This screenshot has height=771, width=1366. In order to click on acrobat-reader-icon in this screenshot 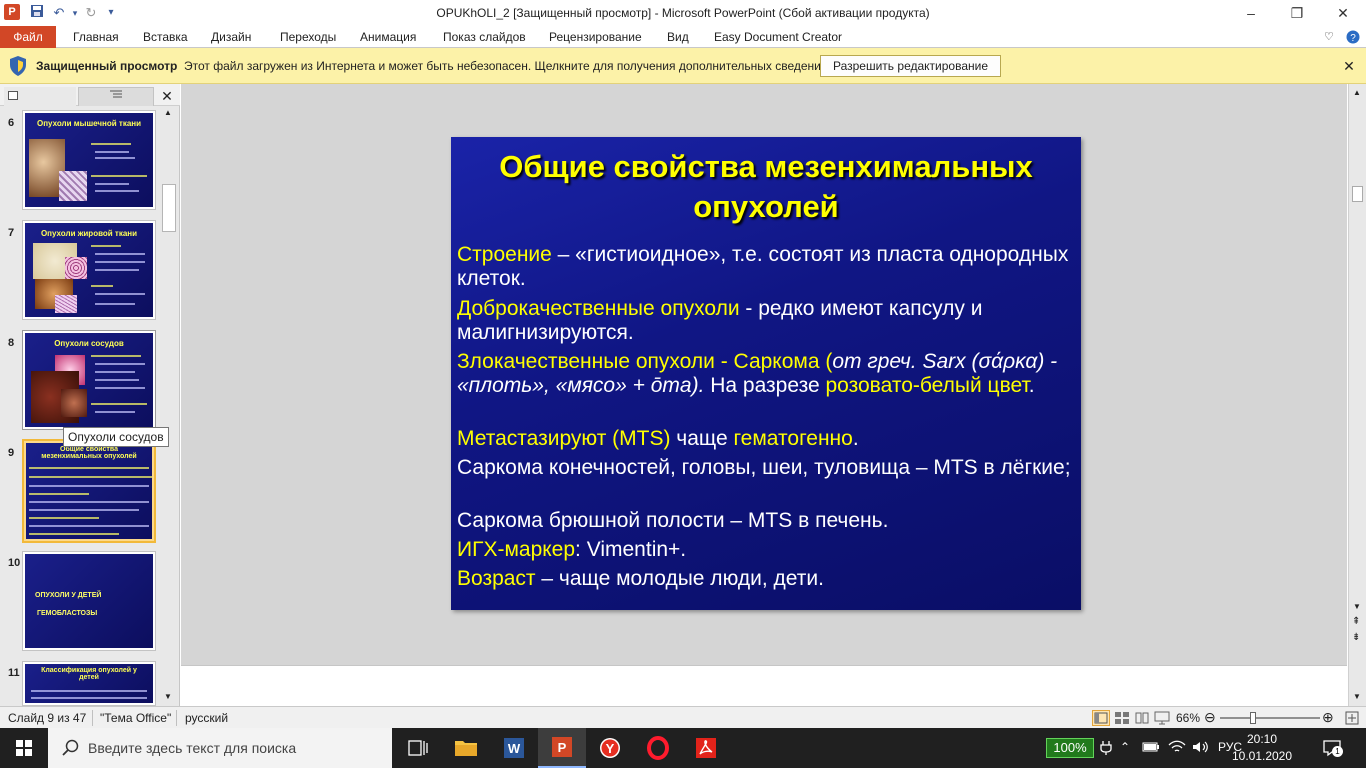, I will do `click(706, 748)`.